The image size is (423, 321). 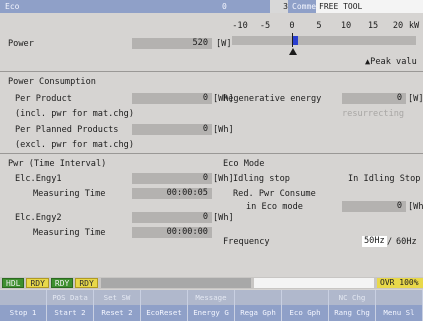 What do you see at coordinates (211, 27) in the screenshot?
I see `power-scale: -10 -5 0 5 10 15 20 kW` at bounding box center [211, 27].